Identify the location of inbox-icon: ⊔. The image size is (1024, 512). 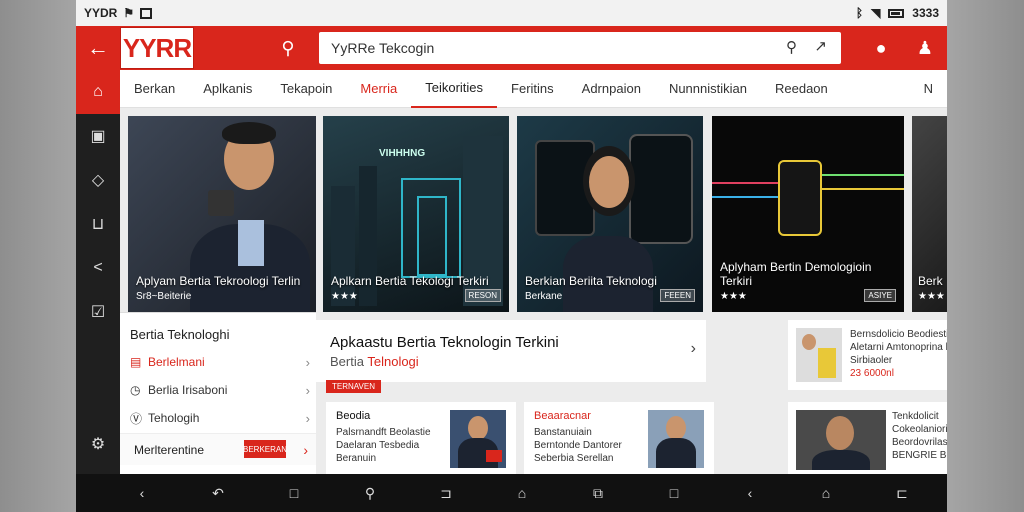
(98, 224).